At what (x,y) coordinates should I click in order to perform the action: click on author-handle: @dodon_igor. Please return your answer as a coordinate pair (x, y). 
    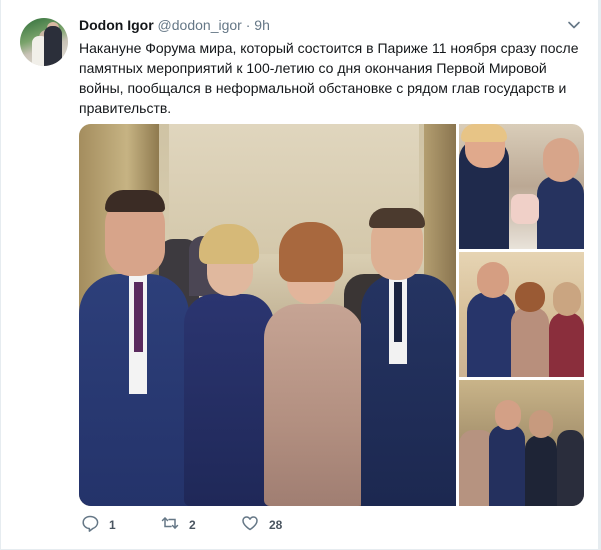
    Looking at the image, I should click on (200, 25).